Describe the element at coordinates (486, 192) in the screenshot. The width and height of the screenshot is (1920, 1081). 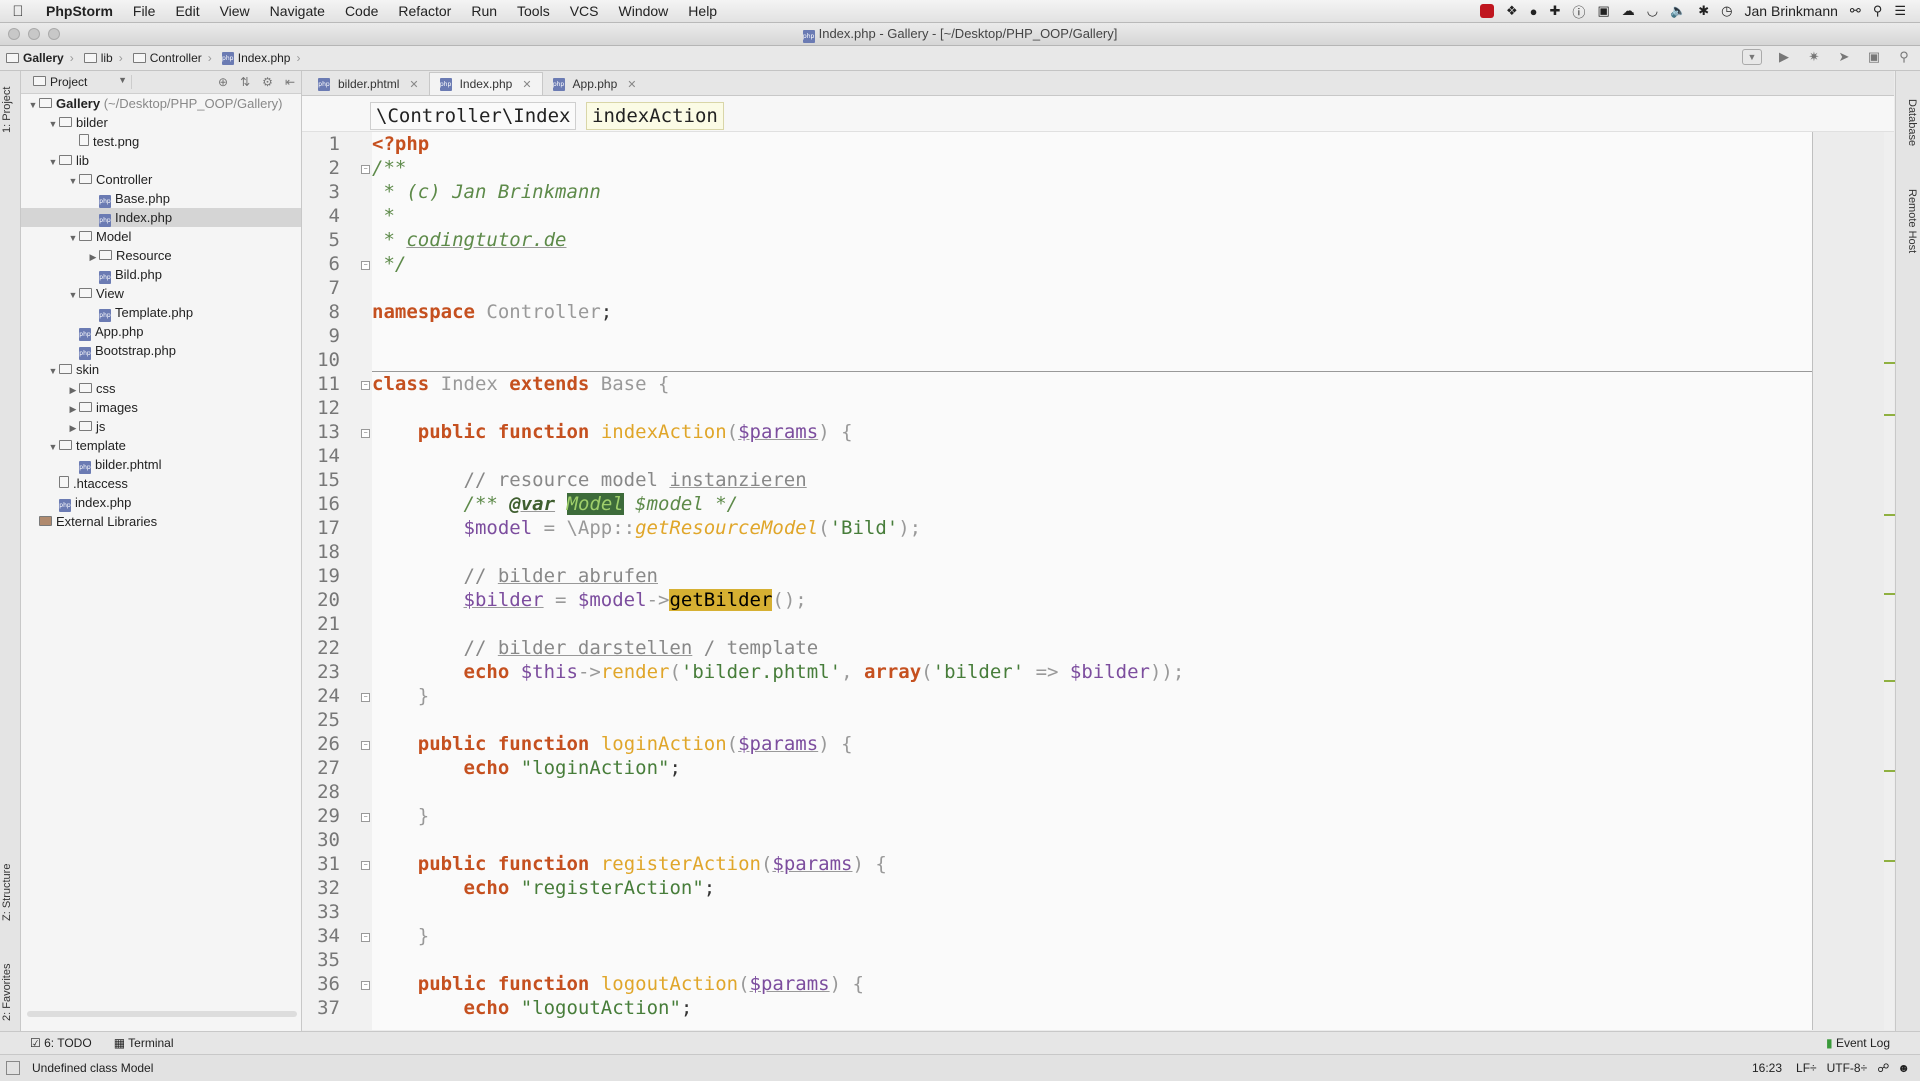
I see `code-line: * (c) Jan Brinkmann` at that location.